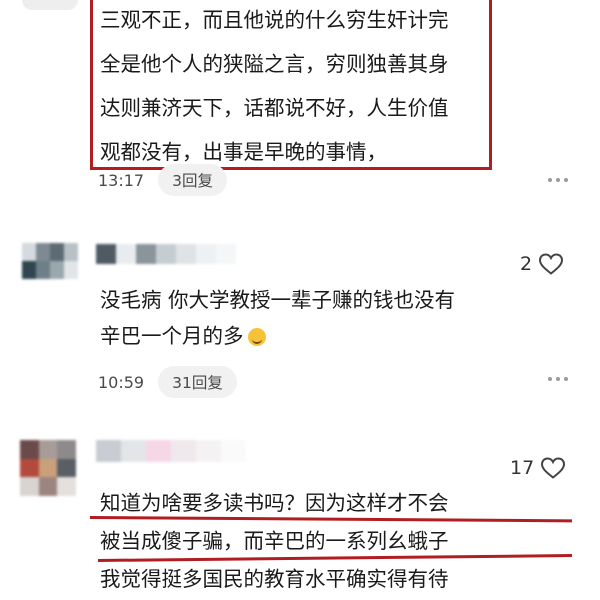 This screenshot has height=600, width=600. I want to click on comment-line-text: 辛巴一个月的多, so click(172, 336).